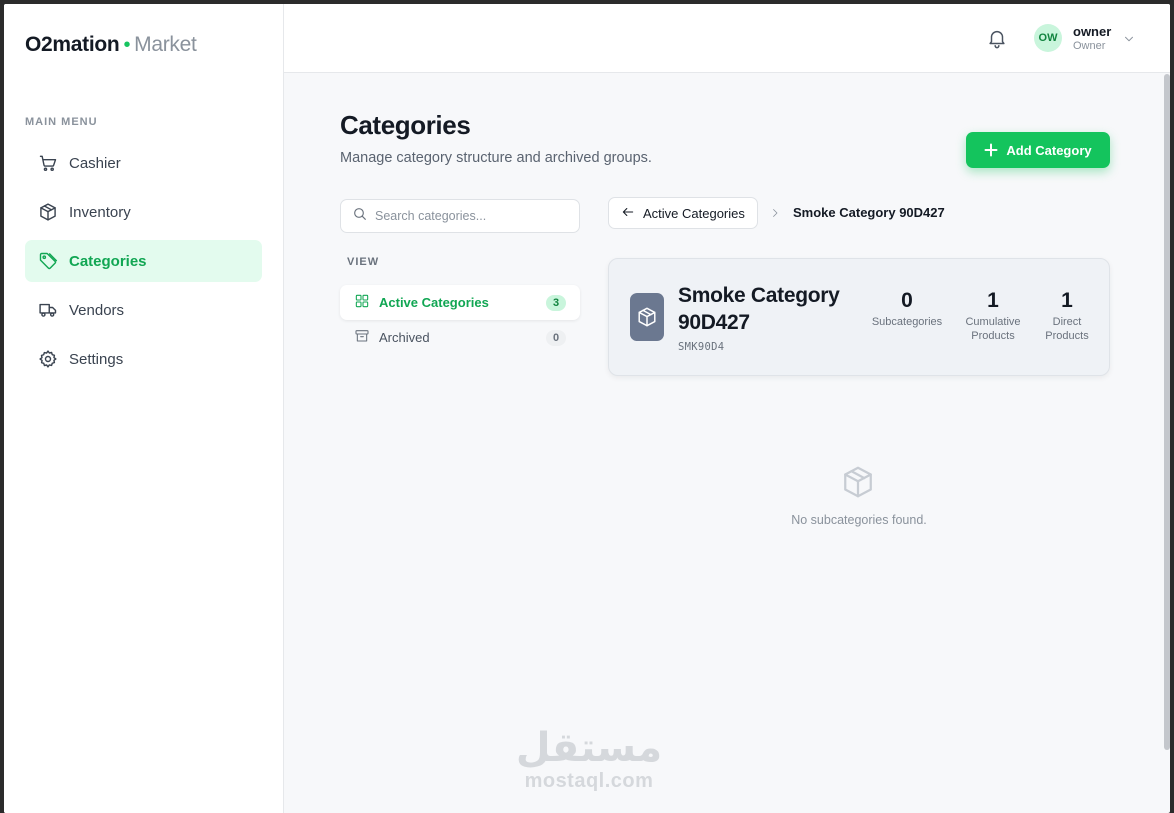 The image size is (1174, 813). What do you see at coordinates (1049, 150) in the screenshot?
I see `add-category-label: Add Category` at bounding box center [1049, 150].